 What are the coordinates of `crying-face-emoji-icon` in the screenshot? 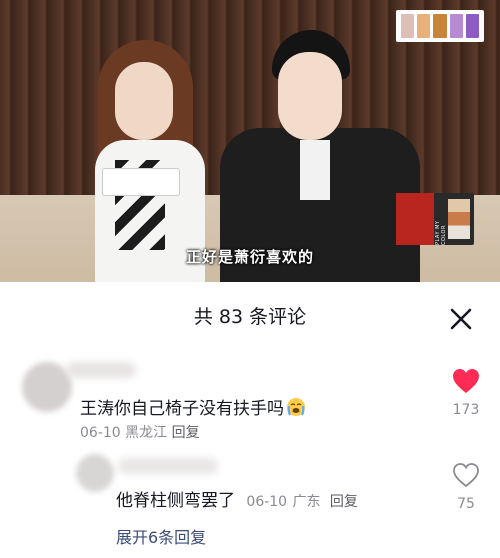 It's located at (296, 407).